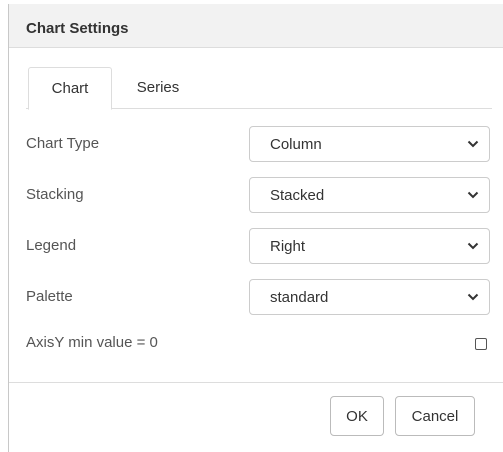 The height and width of the screenshot is (452, 503). What do you see at coordinates (256, 26) in the screenshot?
I see `dialog-titlebar: Chart Settings` at bounding box center [256, 26].